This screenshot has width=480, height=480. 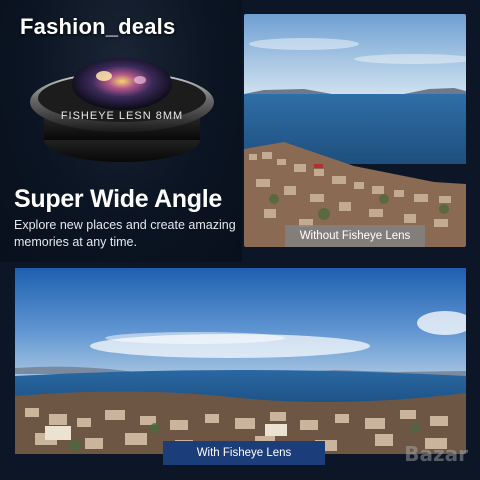 What do you see at coordinates (355, 236) in the screenshot?
I see `label-without-fisheye: Without Fisheye Lens` at bounding box center [355, 236].